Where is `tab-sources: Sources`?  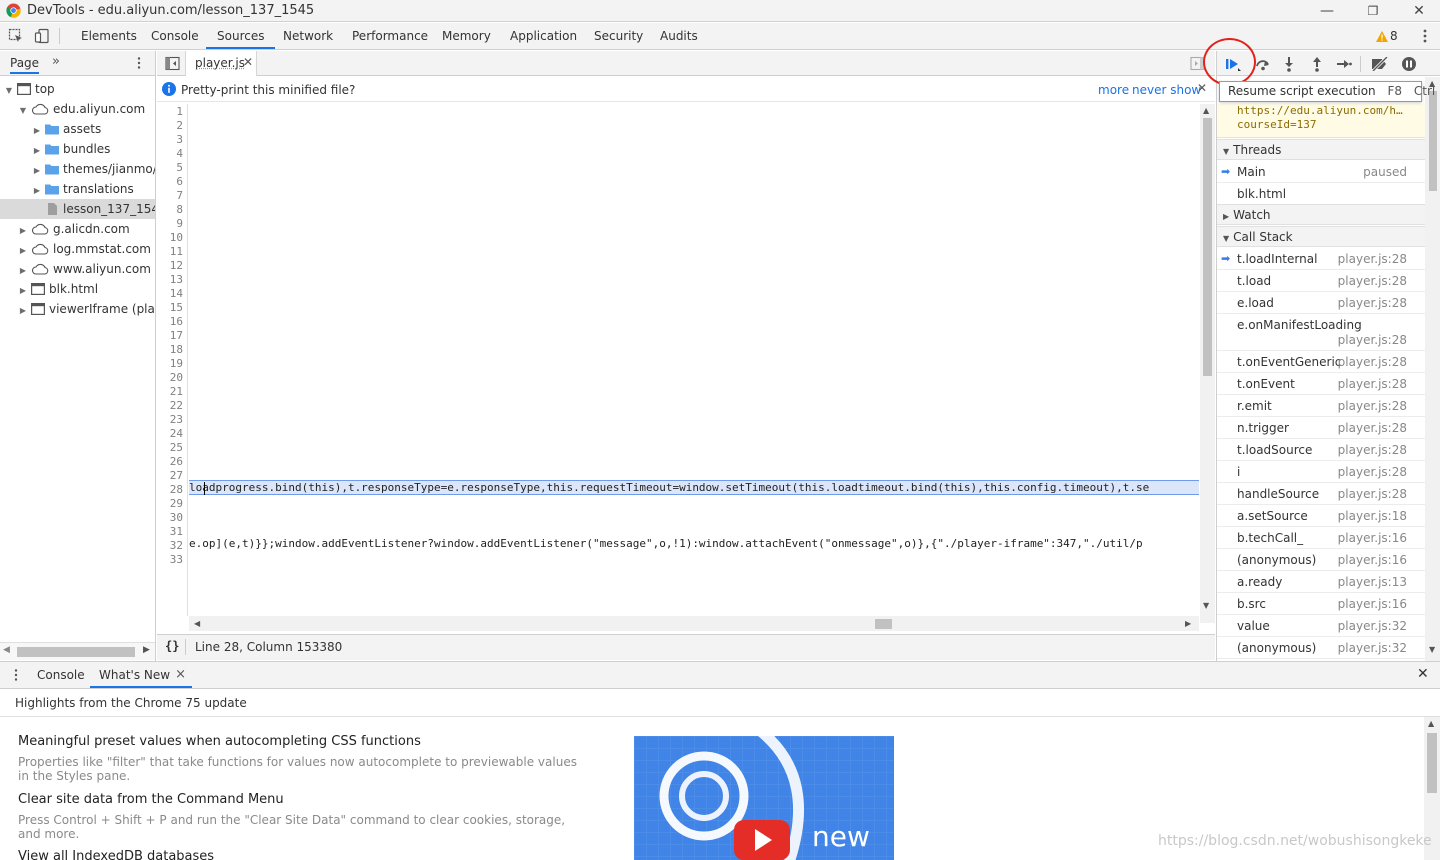
tab-sources: Sources is located at coordinates (241, 36).